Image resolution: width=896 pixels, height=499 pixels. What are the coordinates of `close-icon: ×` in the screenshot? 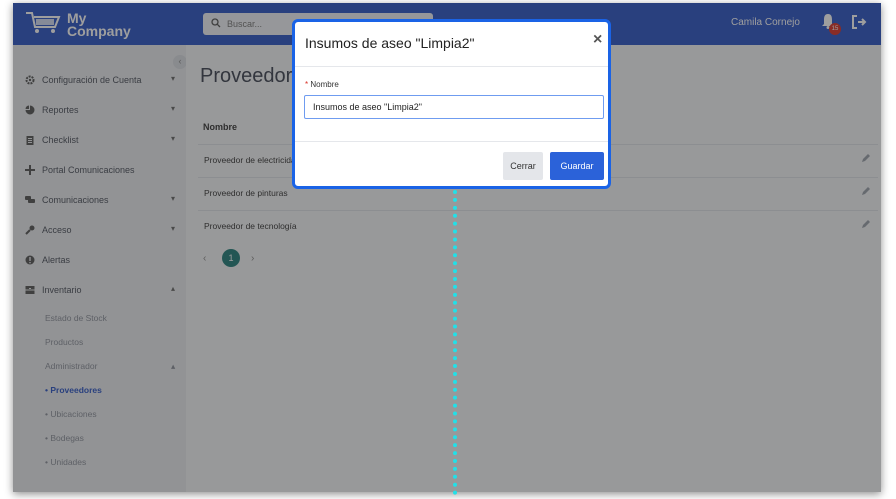 It's located at (597, 40).